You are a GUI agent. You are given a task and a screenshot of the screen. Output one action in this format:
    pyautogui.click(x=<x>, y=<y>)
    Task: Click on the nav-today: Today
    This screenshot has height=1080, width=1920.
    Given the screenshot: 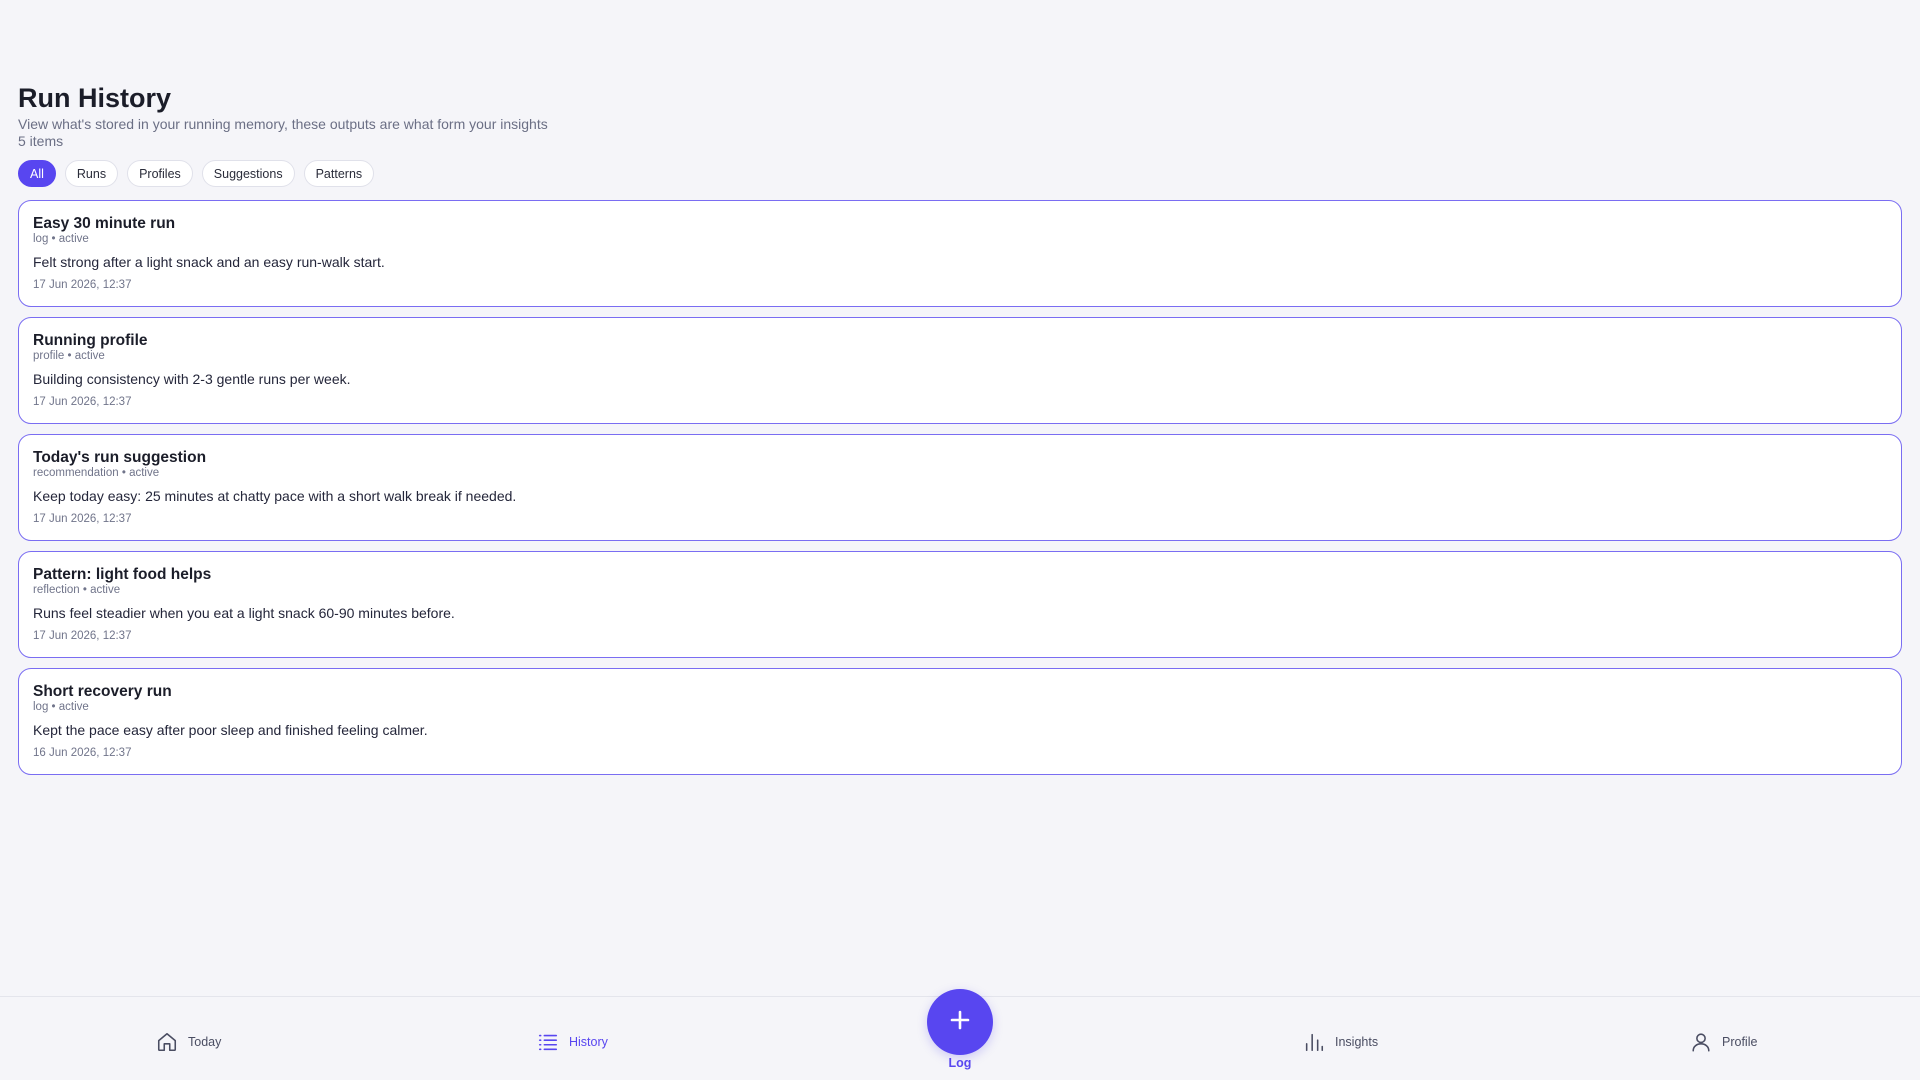 What is the action you would take?
    pyautogui.click(x=188, y=1042)
    